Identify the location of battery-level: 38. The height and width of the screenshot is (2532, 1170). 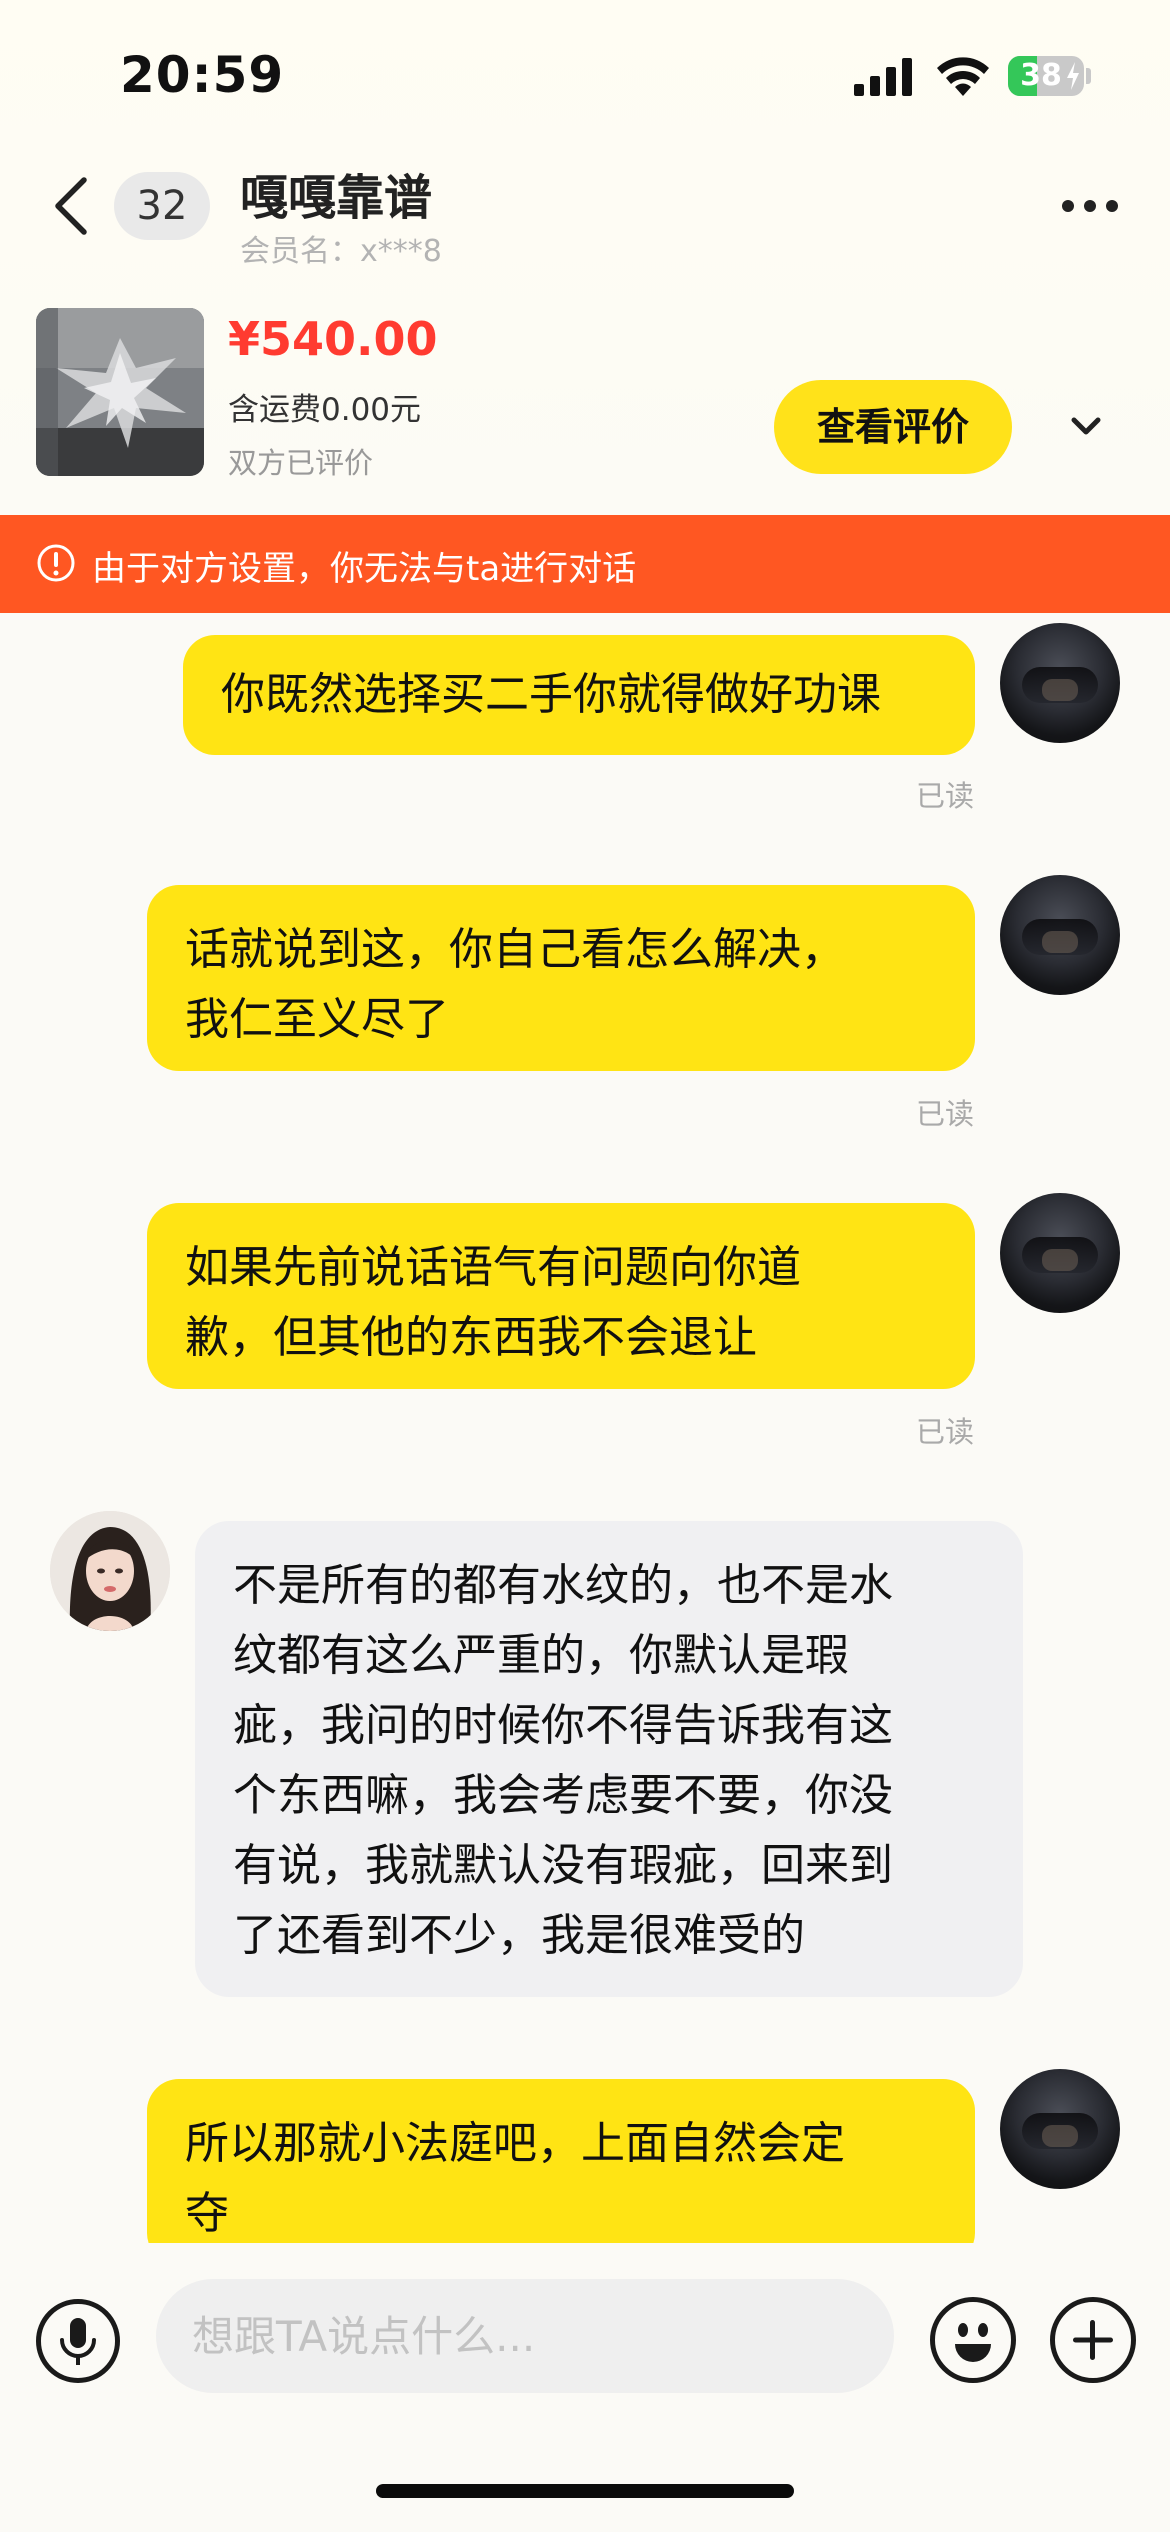
(1041, 75).